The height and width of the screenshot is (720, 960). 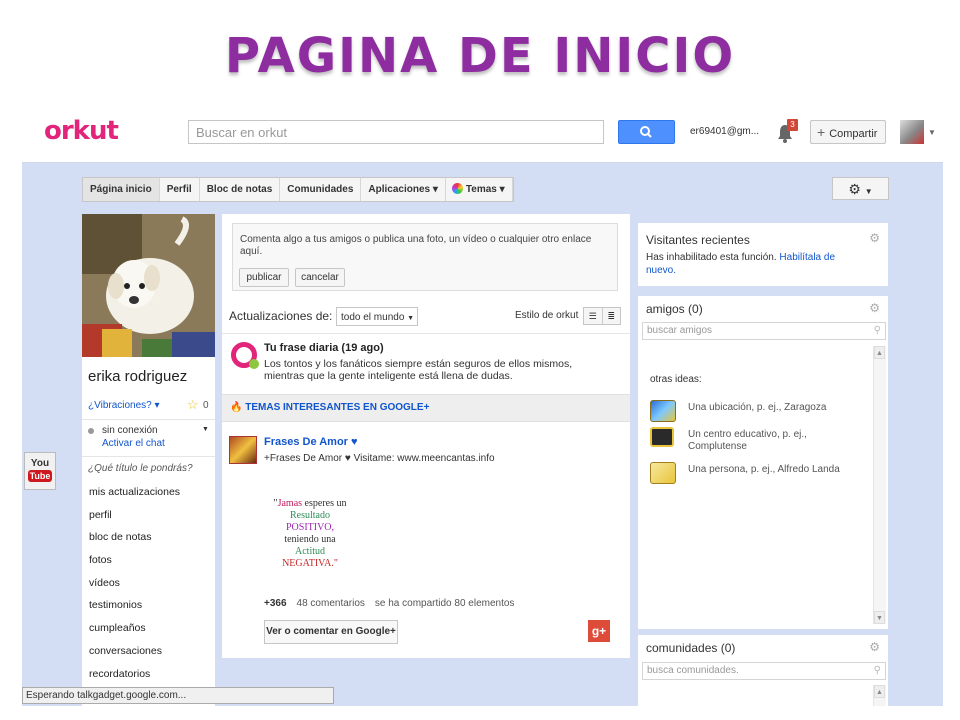 I want to click on idea-text: Una ubicación, p. ej., Zaragoza, so click(x=757, y=407).